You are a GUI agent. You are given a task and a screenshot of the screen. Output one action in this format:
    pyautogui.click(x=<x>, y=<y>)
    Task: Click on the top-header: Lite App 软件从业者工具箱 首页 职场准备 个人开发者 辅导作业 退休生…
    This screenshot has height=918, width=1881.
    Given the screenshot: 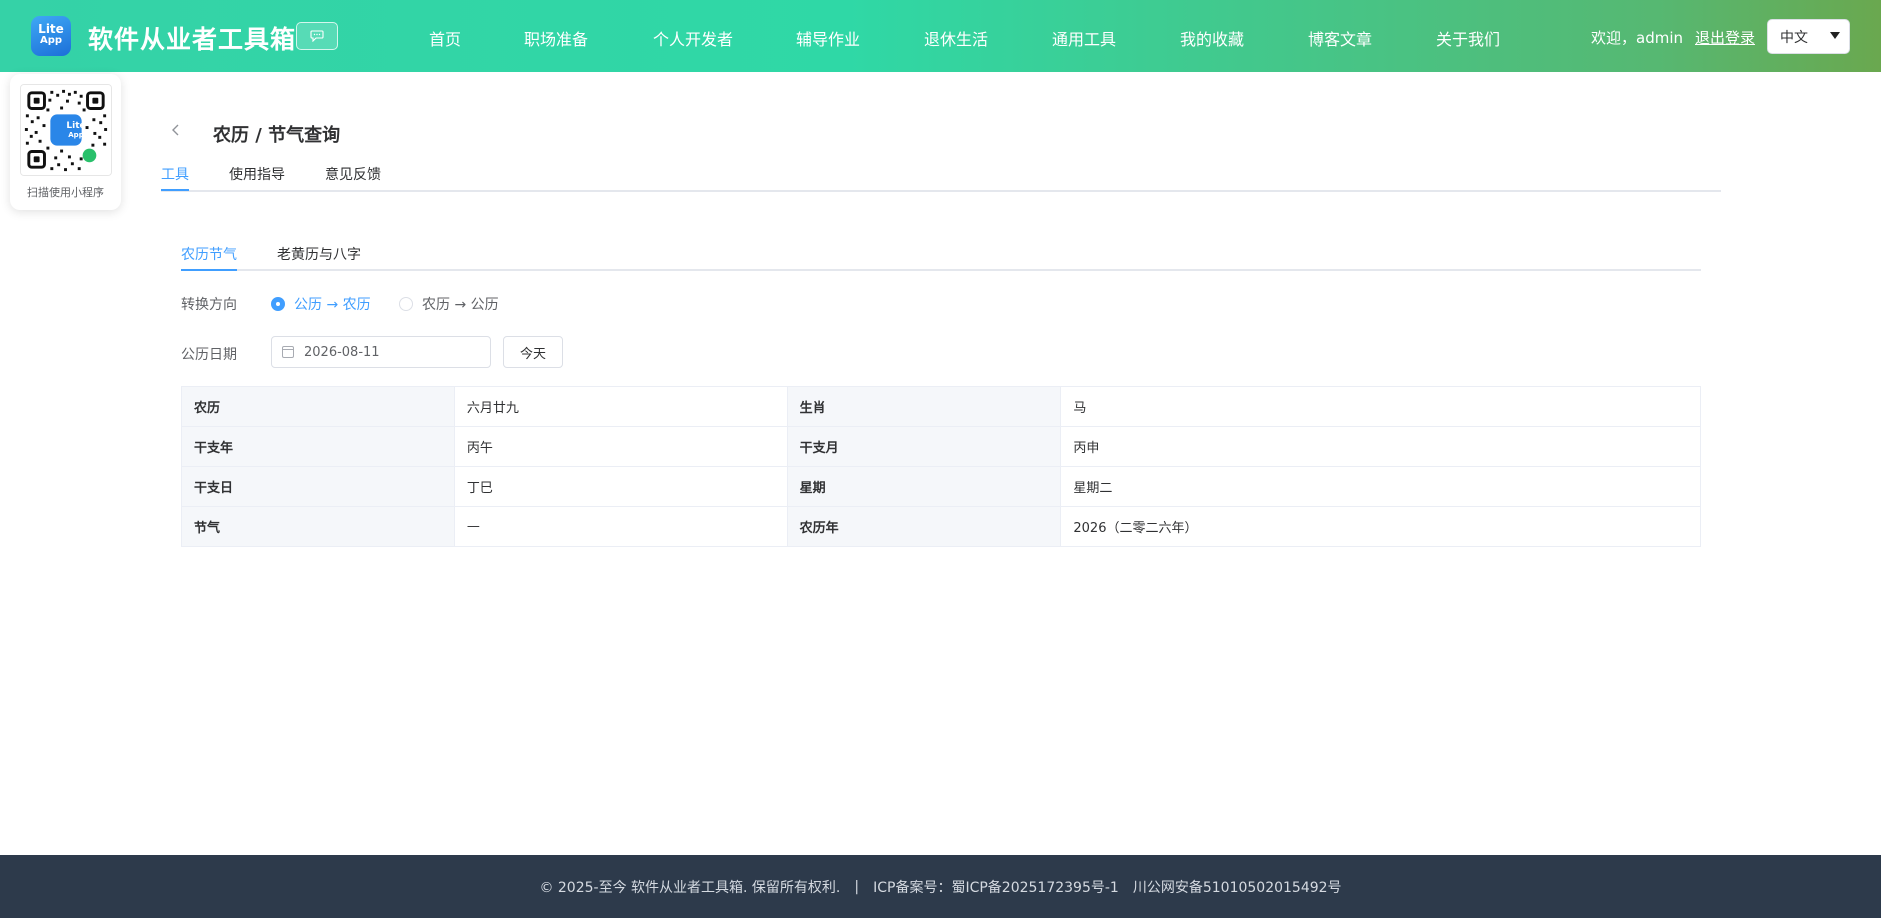 What is the action you would take?
    pyautogui.click(x=940, y=36)
    